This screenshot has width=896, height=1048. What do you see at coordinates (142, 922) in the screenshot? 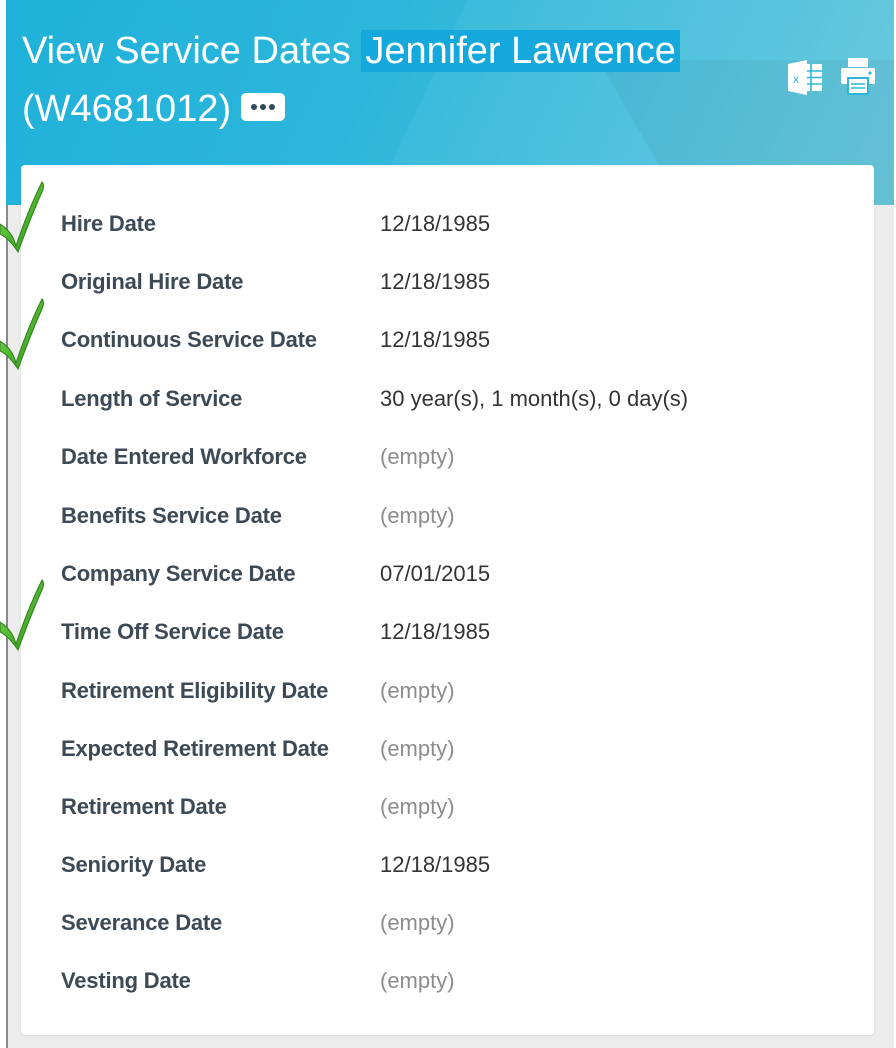
I see `field-label: Severance Date` at bounding box center [142, 922].